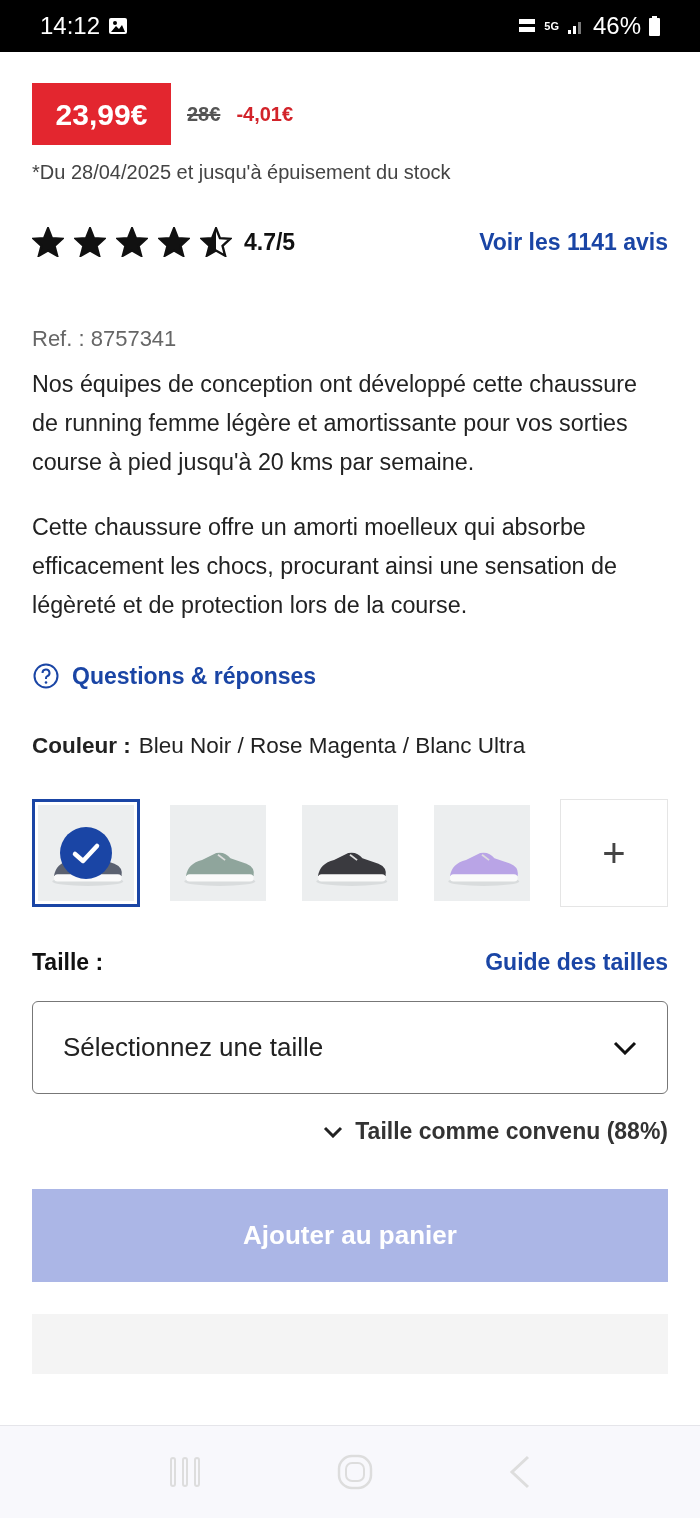  What do you see at coordinates (576, 962) in the screenshot?
I see `size-guide-link: Guide des tailles` at bounding box center [576, 962].